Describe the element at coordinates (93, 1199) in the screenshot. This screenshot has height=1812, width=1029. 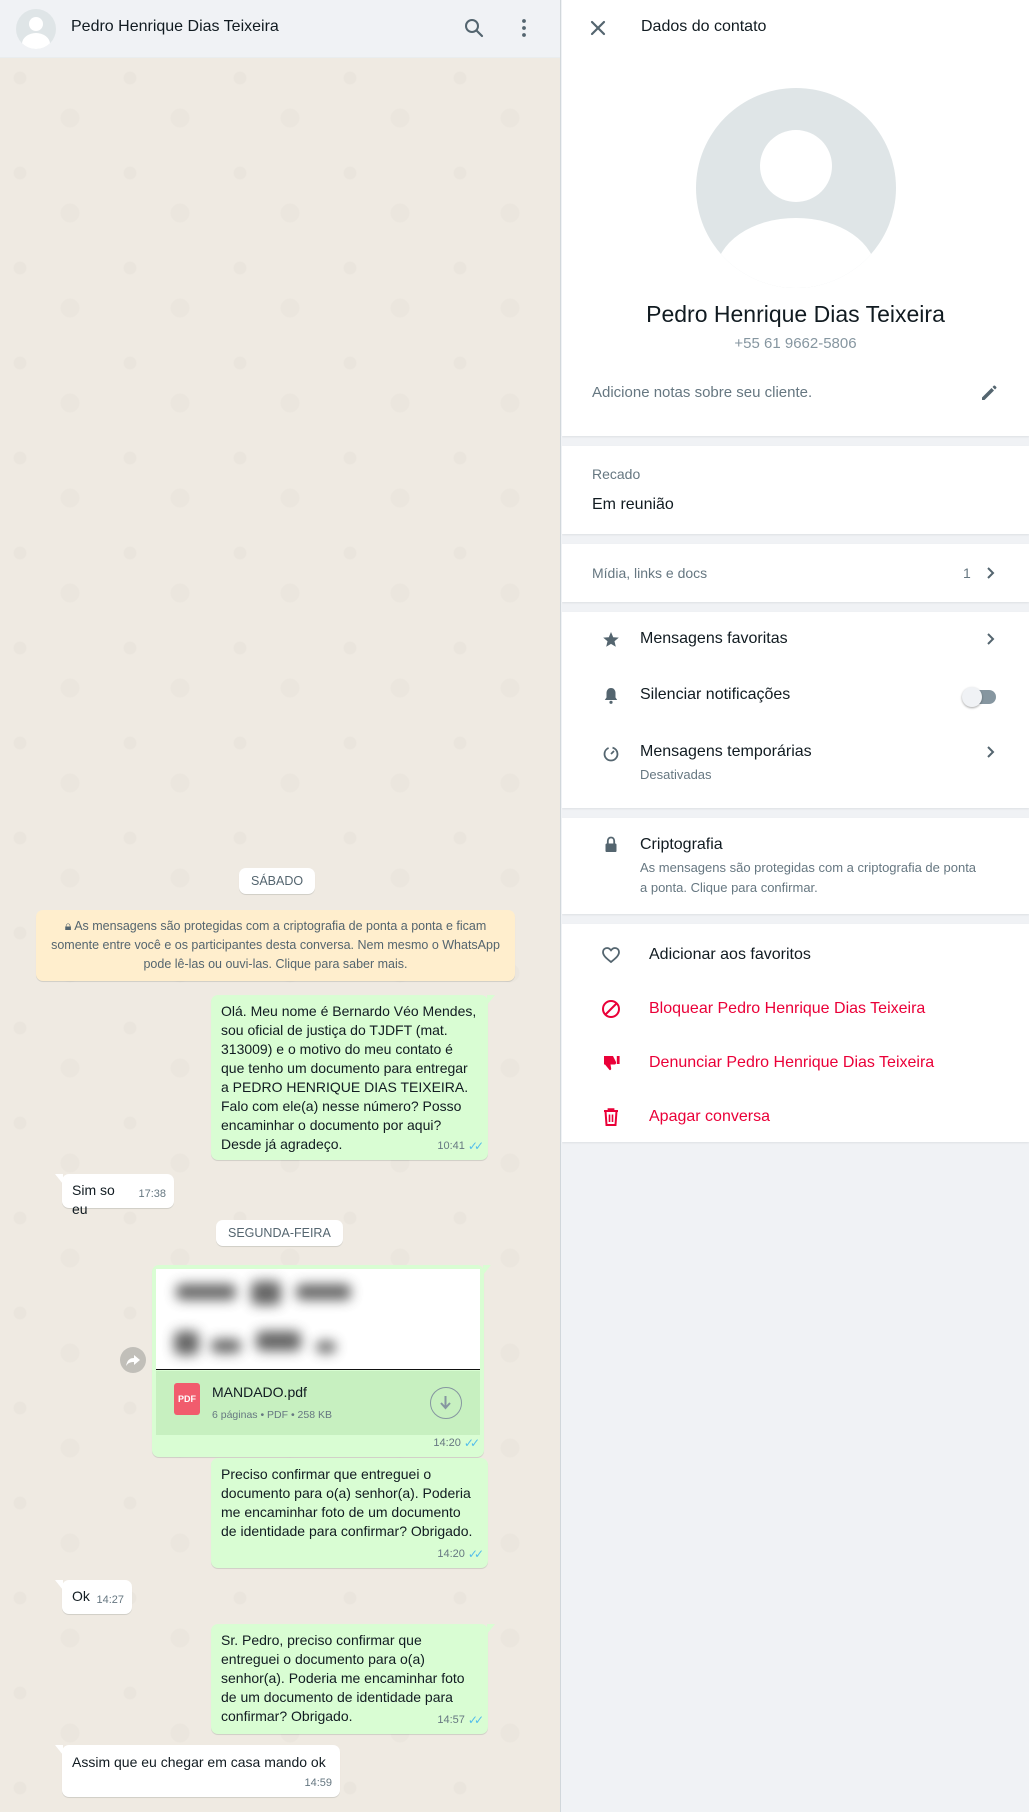
I see `message-text: Sim so eu` at that location.